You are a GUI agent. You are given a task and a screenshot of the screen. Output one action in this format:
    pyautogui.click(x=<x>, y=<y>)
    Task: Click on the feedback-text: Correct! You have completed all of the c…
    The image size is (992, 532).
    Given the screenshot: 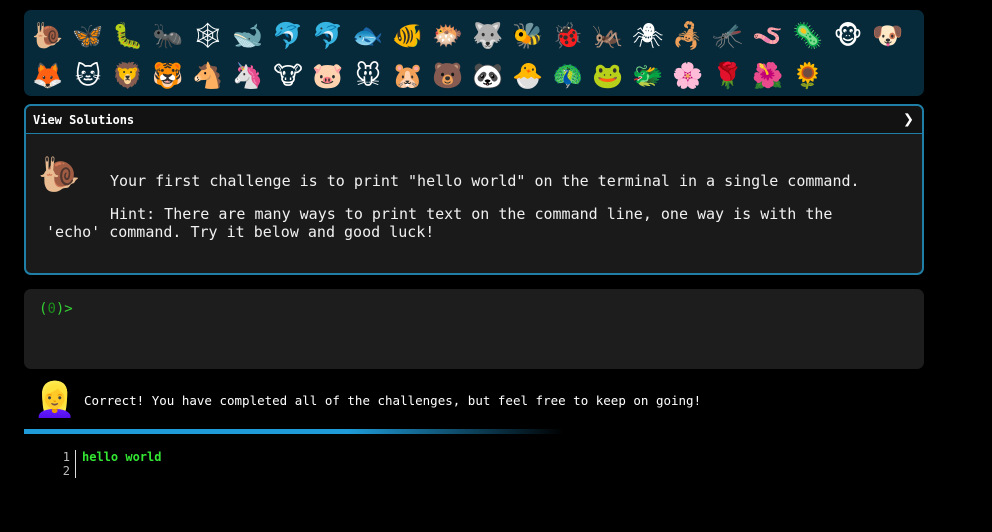 What is the action you would take?
    pyautogui.click(x=393, y=400)
    